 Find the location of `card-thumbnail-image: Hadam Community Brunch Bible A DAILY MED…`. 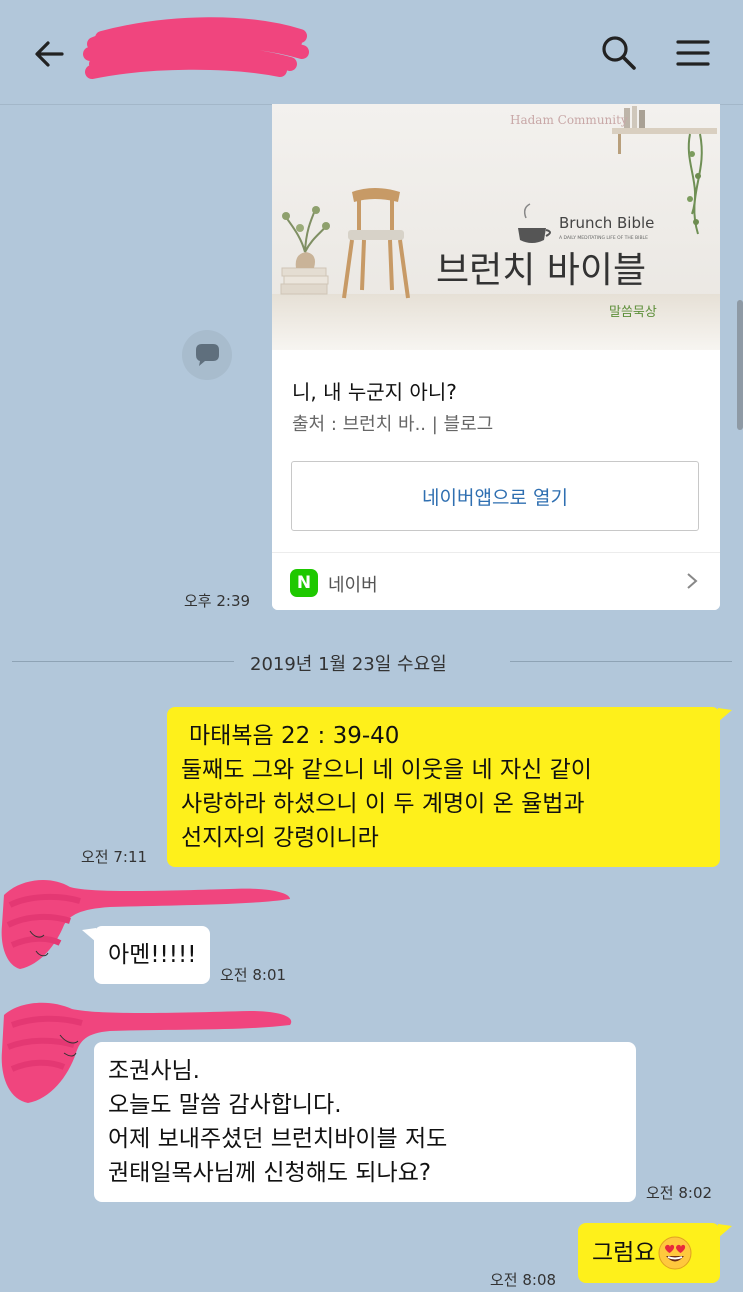

card-thumbnail-image: Hadam Community Brunch Bible A DAILY MED… is located at coordinates (496, 227).